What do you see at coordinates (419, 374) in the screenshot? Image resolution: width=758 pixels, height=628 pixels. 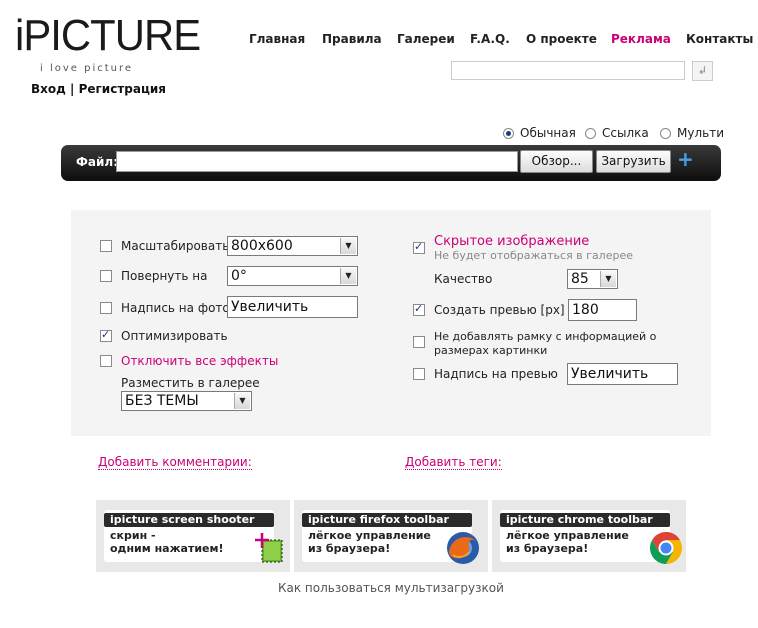 I see `preview-caption-checkbox` at bounding box center [419, 374].